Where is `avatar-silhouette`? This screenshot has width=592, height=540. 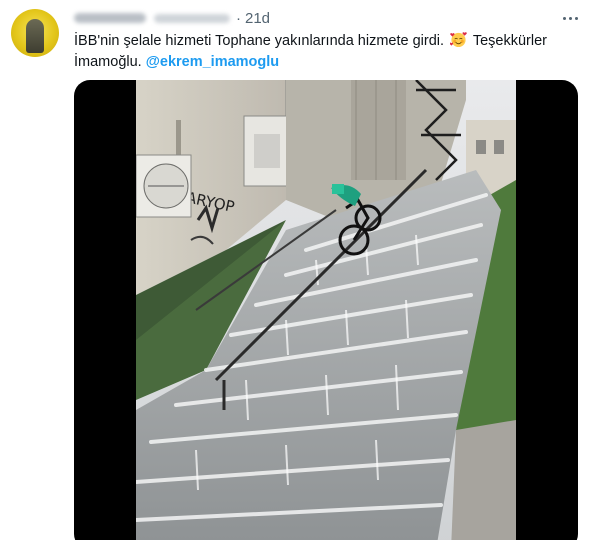 avatar-silhouette is located at coordinates (35, 36).